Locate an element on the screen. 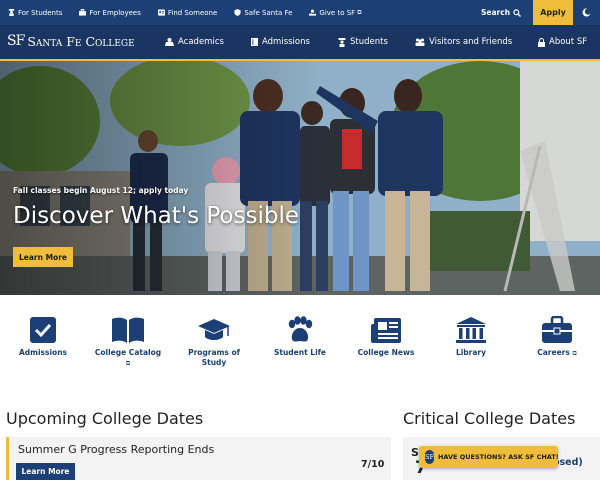 The image size is (600, 480). nav-item-students: Students is located at coordinates (363, 42).